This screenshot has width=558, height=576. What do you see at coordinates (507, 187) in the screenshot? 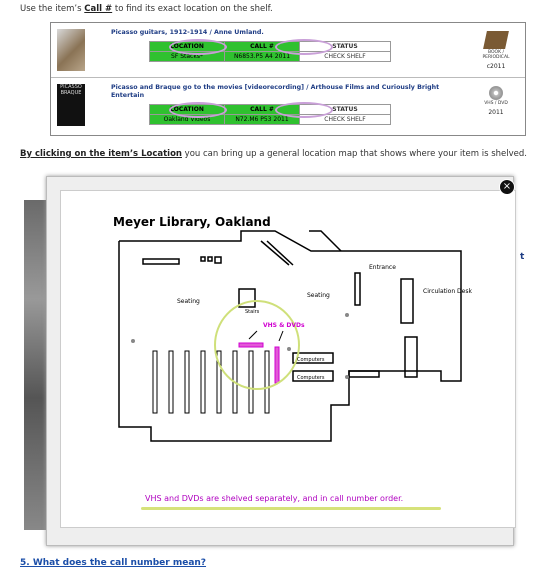
I see `close-icon: ×` at bounding box center [507, 187].